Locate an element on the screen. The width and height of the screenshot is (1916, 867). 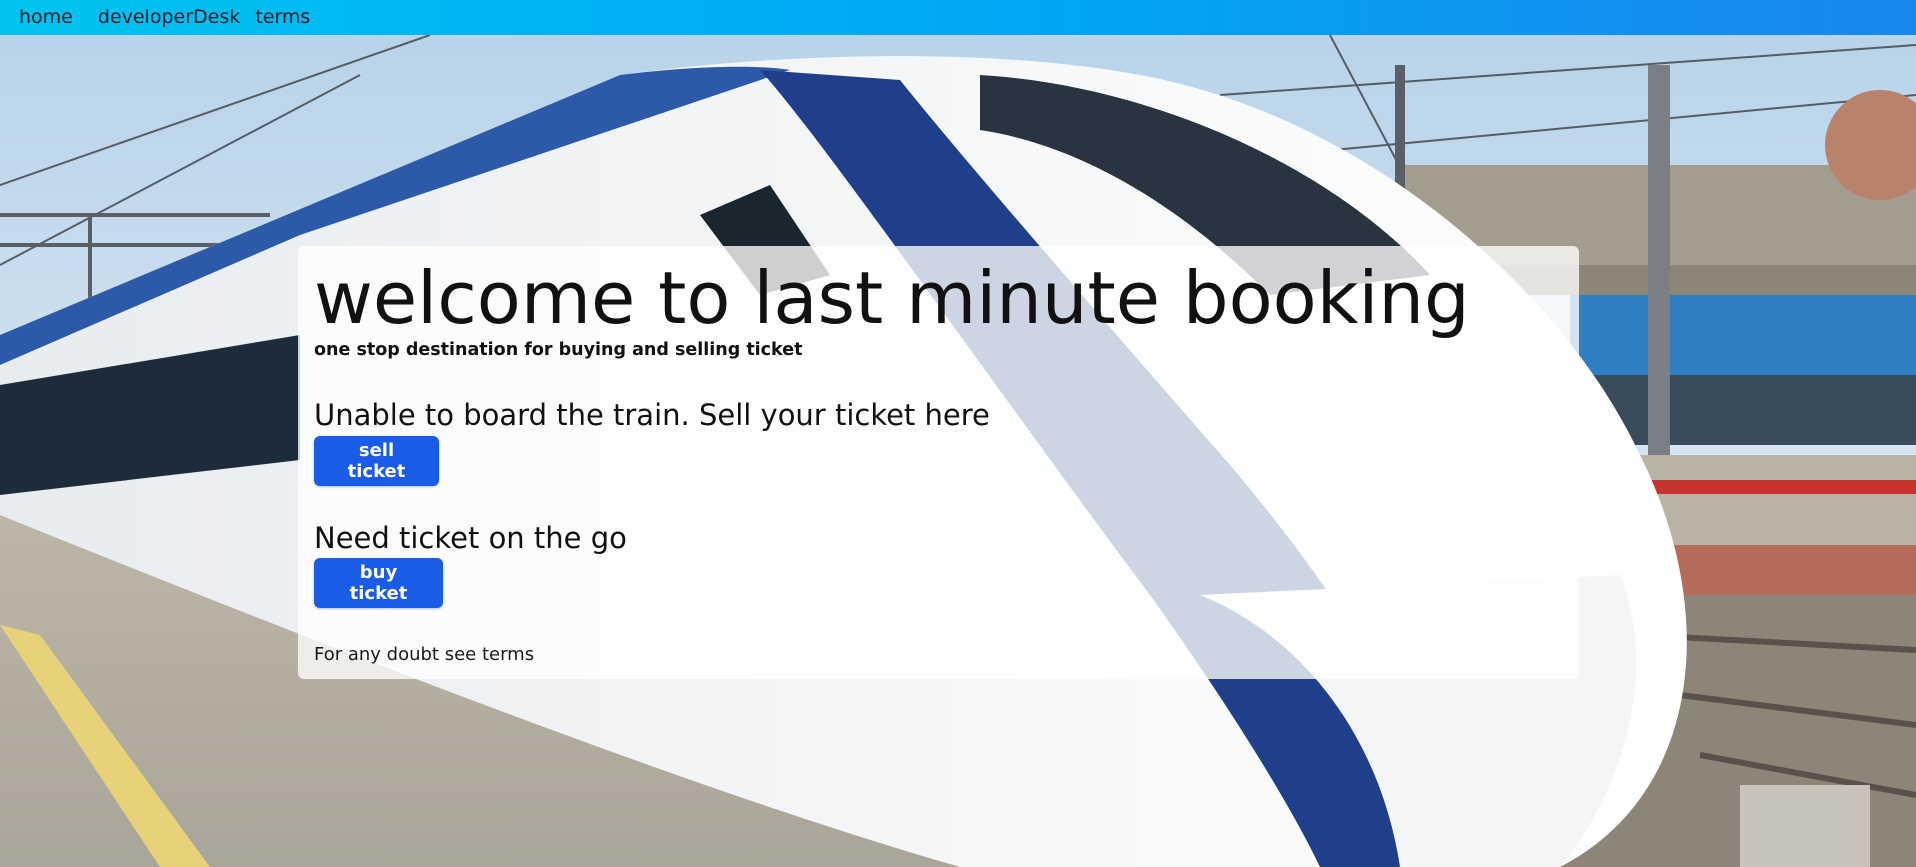
nav-link-developer-desk: developerDesk is located at coordinates (169, 17).